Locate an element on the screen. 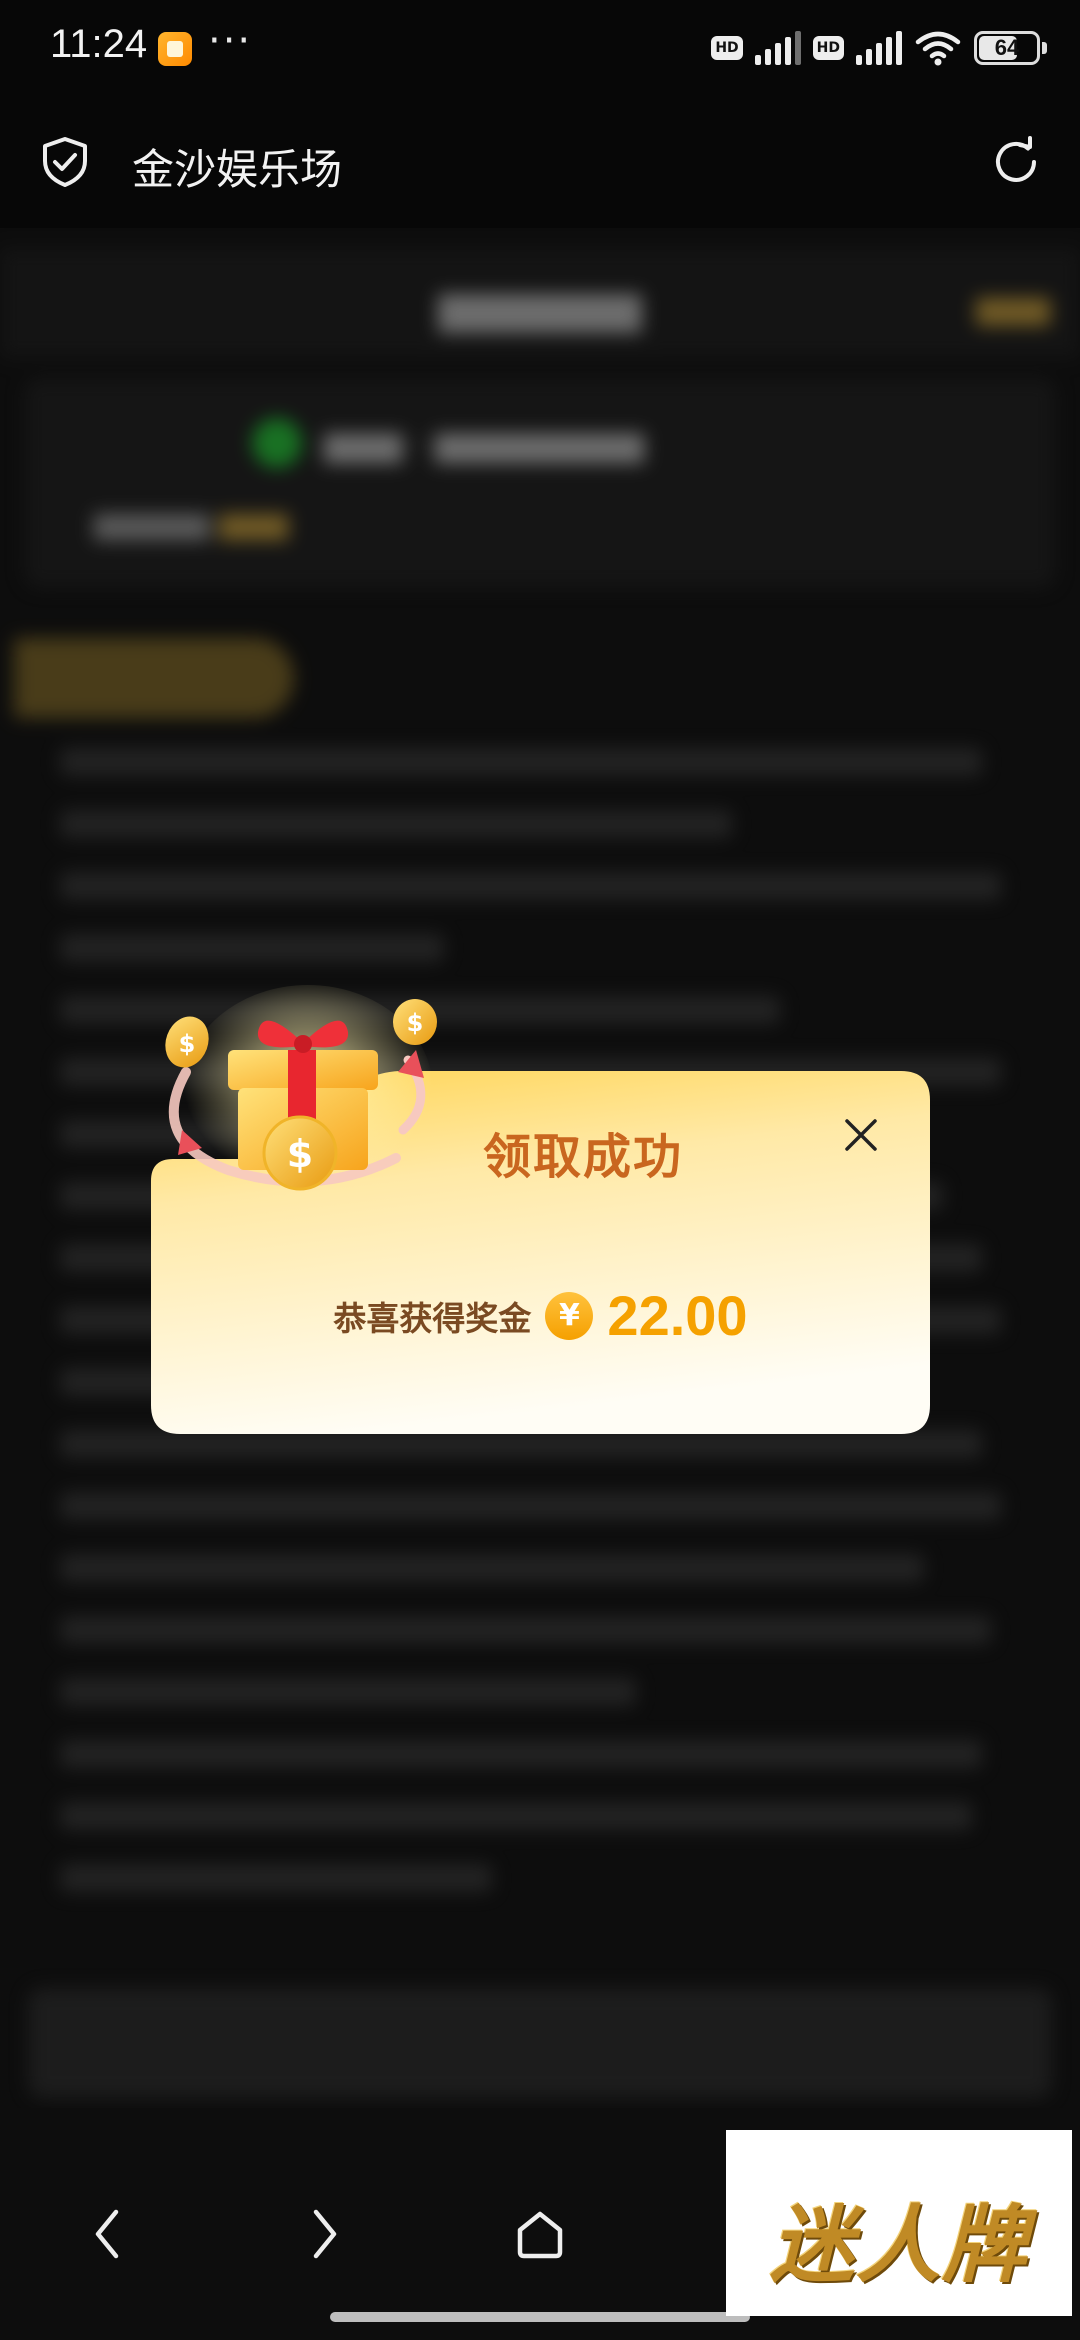 The height and width of the screenshot is (2340, 1080). background-bottom-button is located at coordinates (540, 2043).